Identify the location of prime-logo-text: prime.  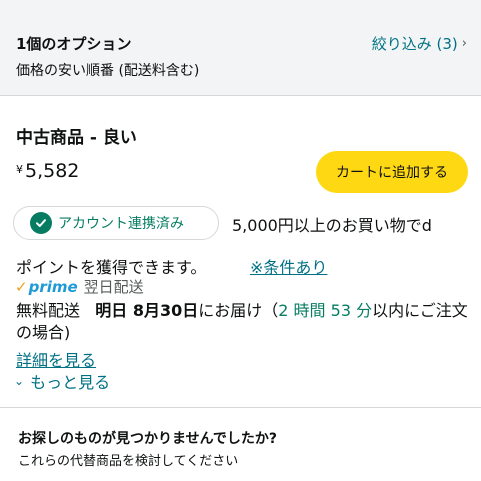
(53, 286).